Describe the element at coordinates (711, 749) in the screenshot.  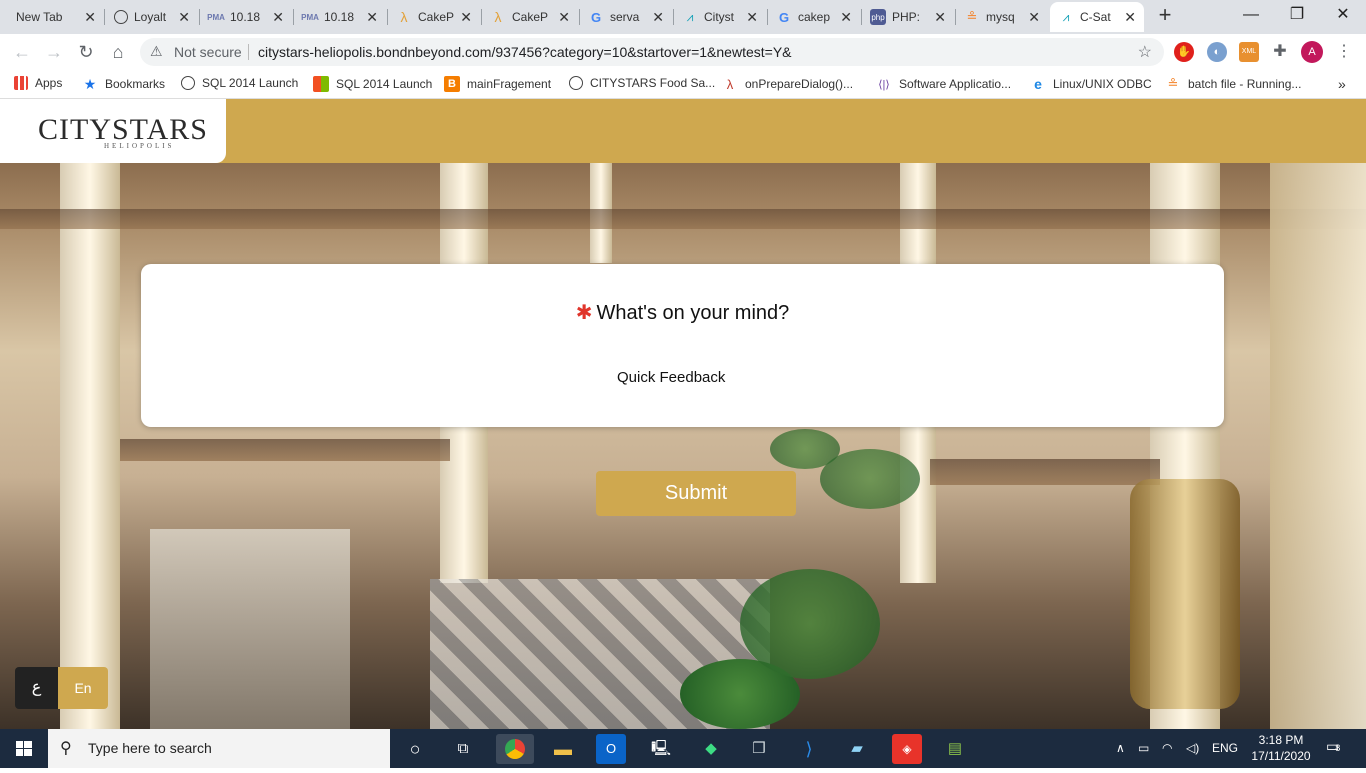
I see `android-studio-icon: ◆` at that location.